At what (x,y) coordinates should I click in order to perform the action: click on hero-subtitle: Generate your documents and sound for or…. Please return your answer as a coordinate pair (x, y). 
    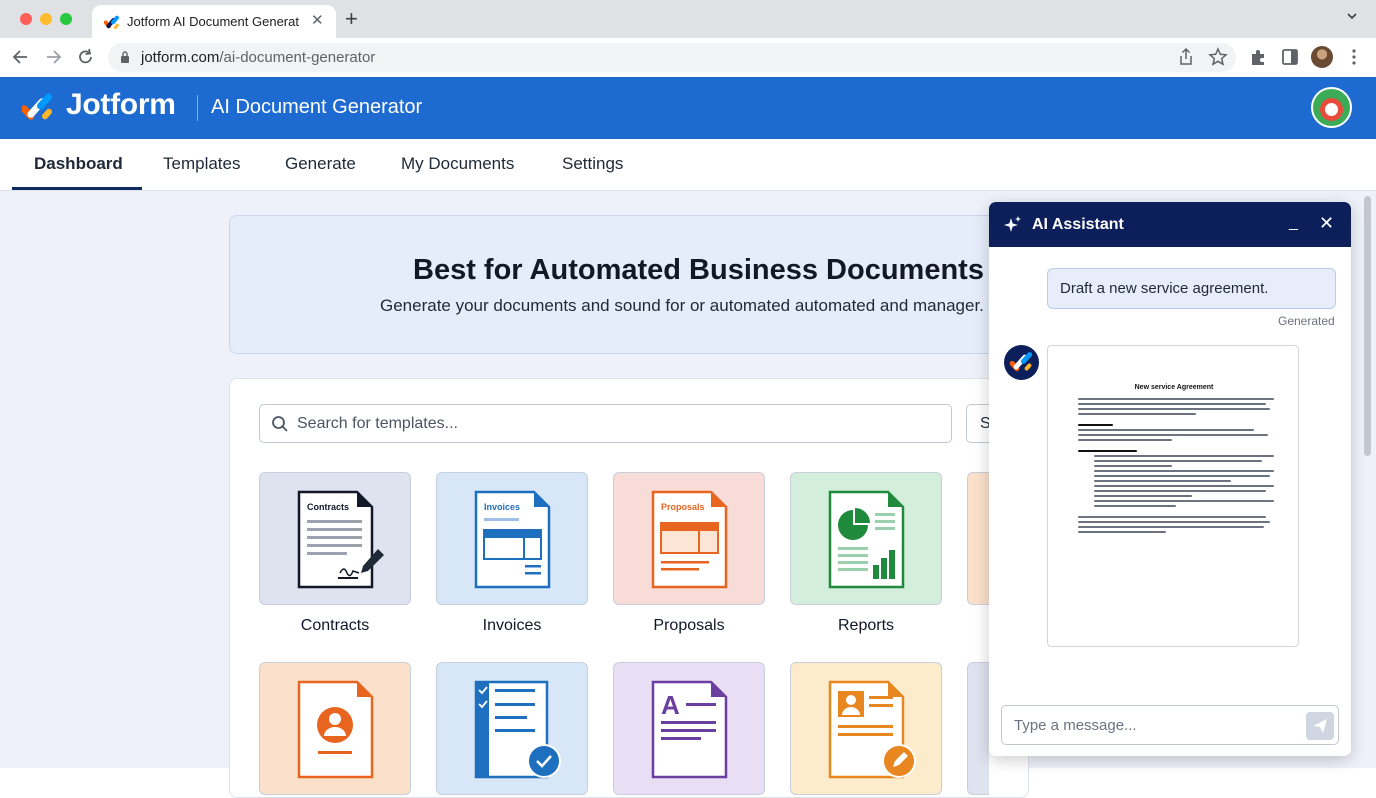
    Looking at the image, I should click on (682, 305).